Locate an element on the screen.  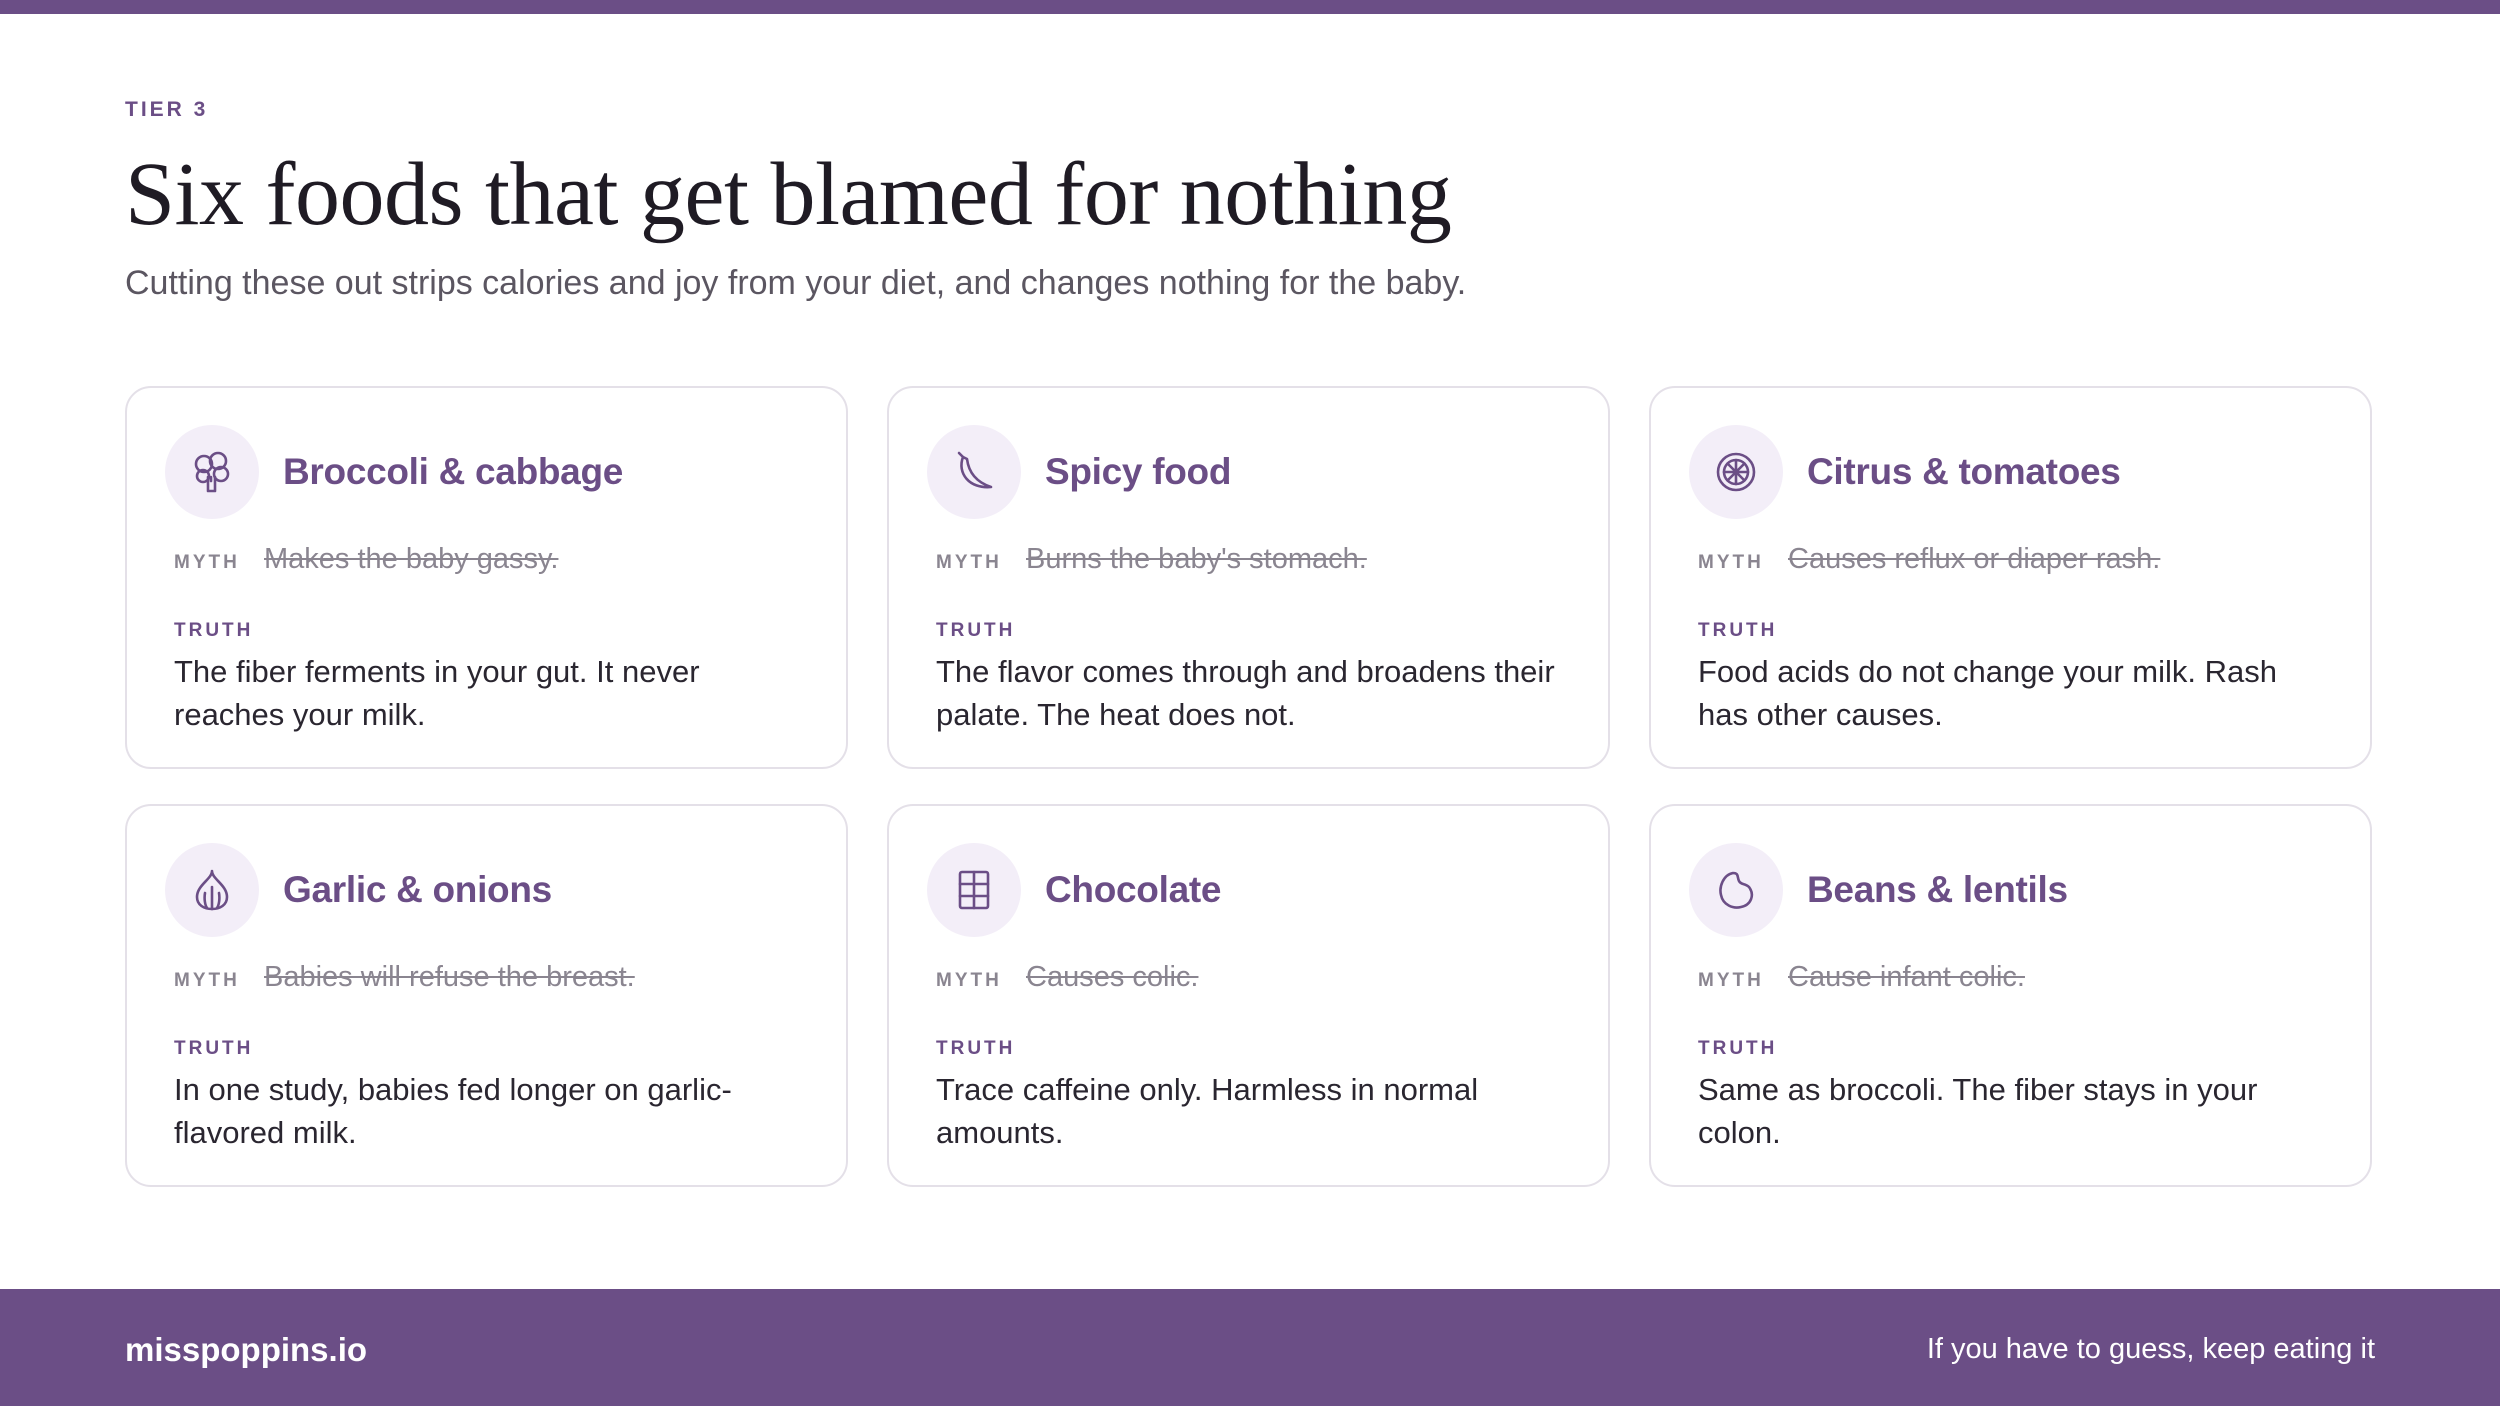
citrus-slice-icon is located at coordinates (1736, 472).